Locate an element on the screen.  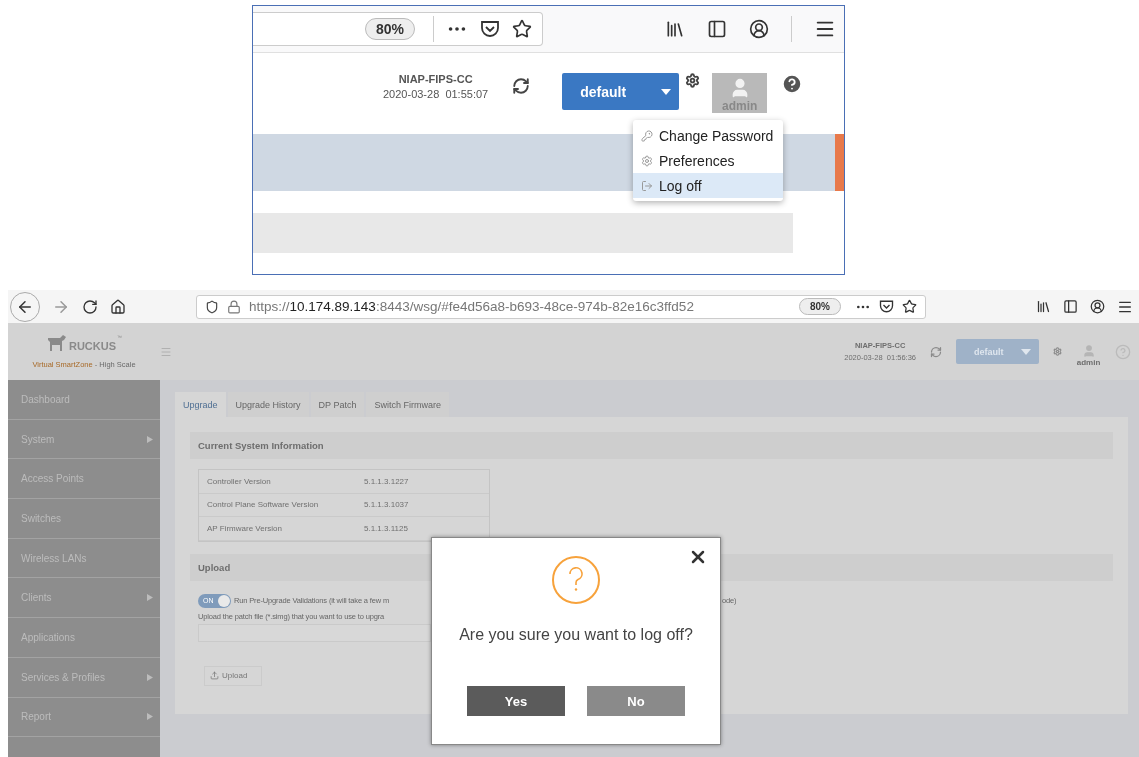
url-bar: https://10.174.89.143:8443/wsg/#fe4d56a8-b693-48ce-974b-82e16c3ffd52 80% is located at coordinates (561, 306).